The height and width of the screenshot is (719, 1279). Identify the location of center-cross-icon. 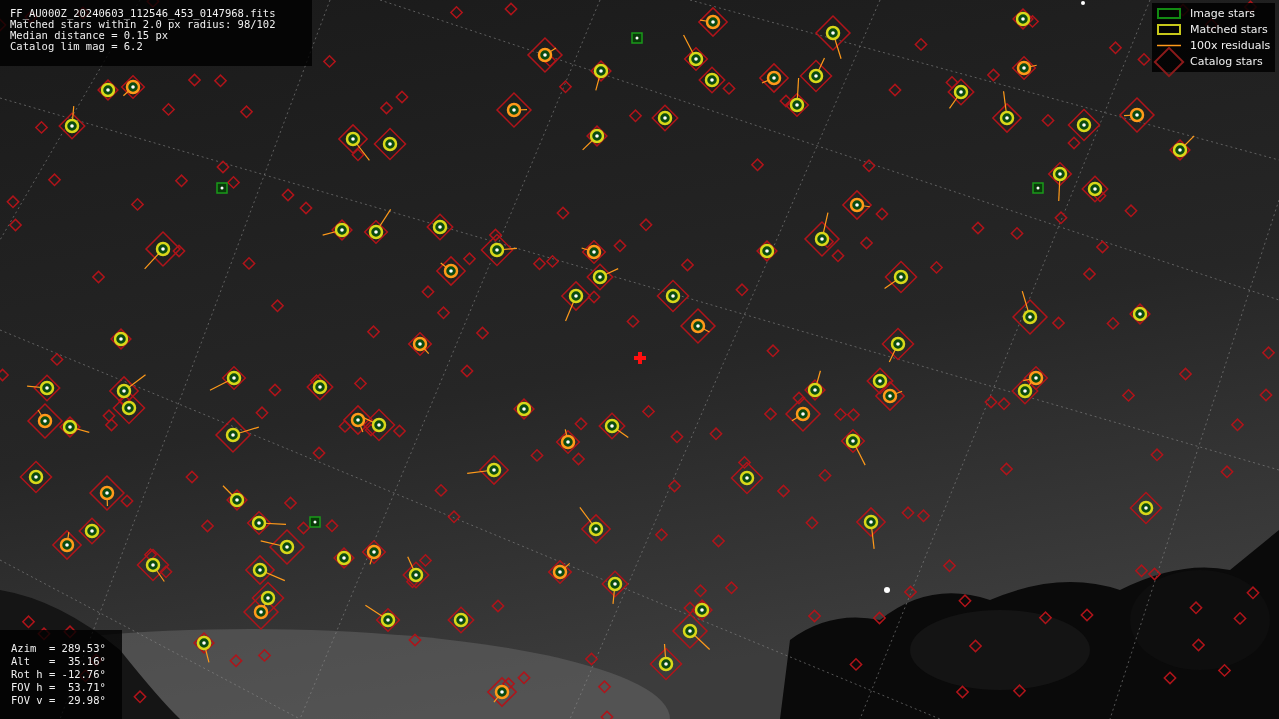
(640, 358).